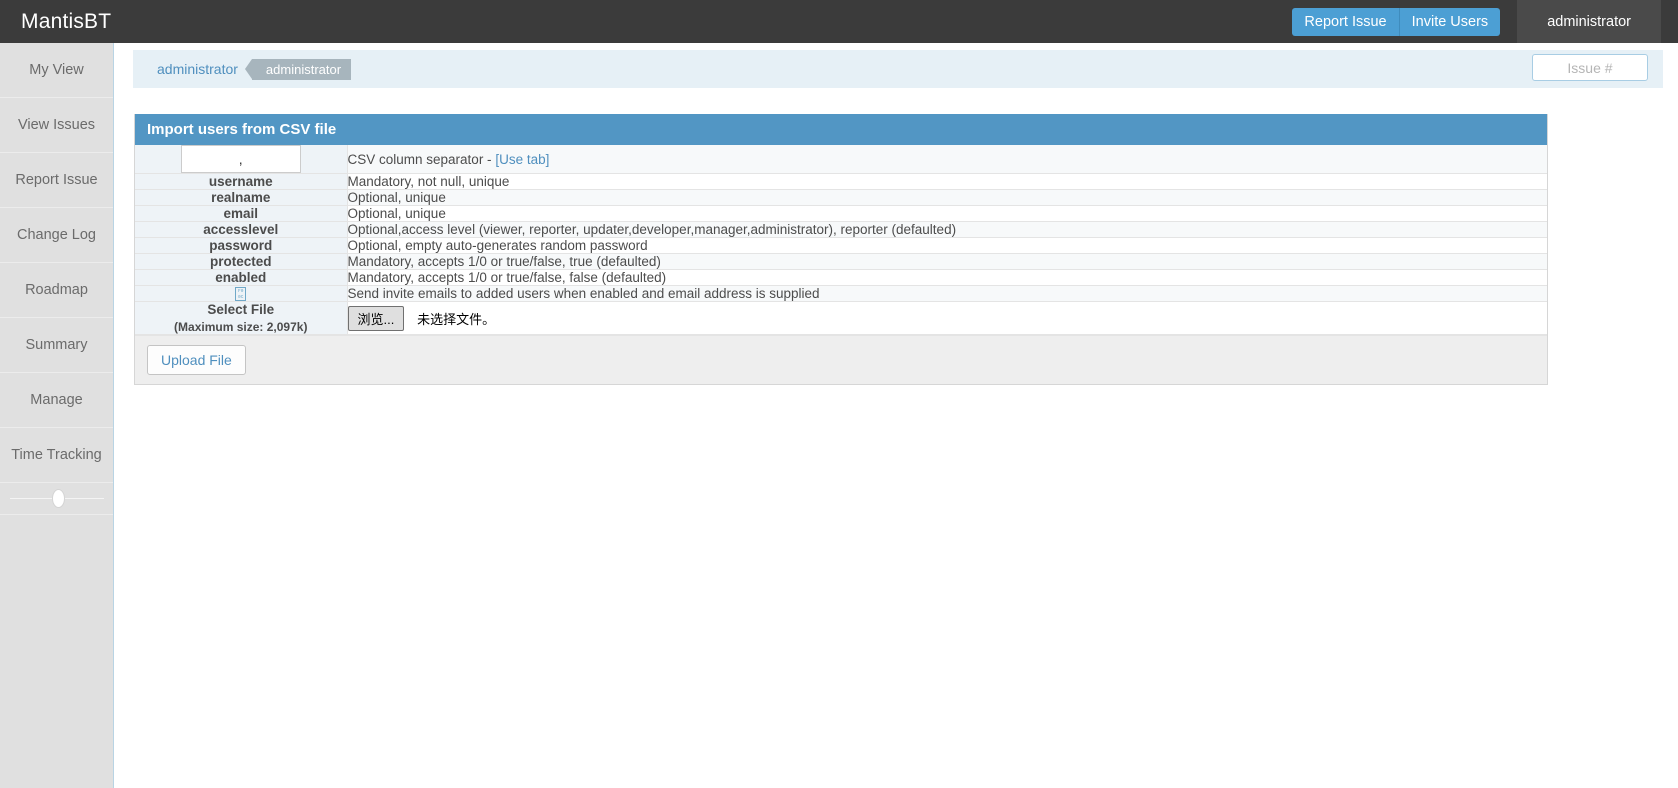 This screenshot has width=1678, height=788. I want to click on checkbox-glyph-bottom: 0C, so click(241, 297).